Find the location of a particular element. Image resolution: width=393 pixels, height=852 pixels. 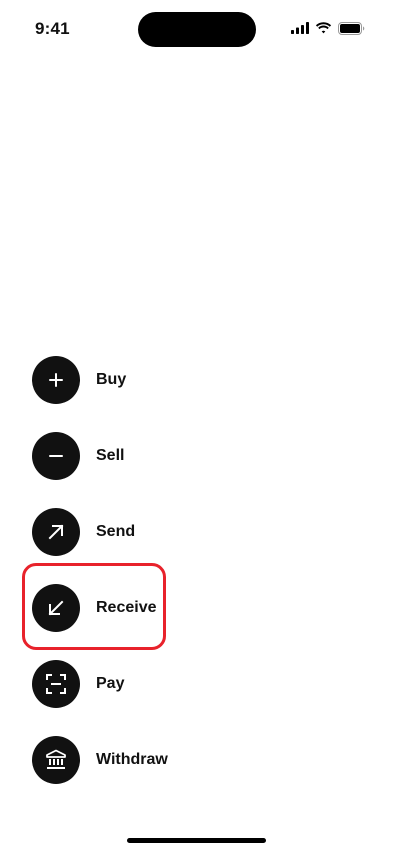

status-bar: 9:41 is located at coordinates (196, 27).